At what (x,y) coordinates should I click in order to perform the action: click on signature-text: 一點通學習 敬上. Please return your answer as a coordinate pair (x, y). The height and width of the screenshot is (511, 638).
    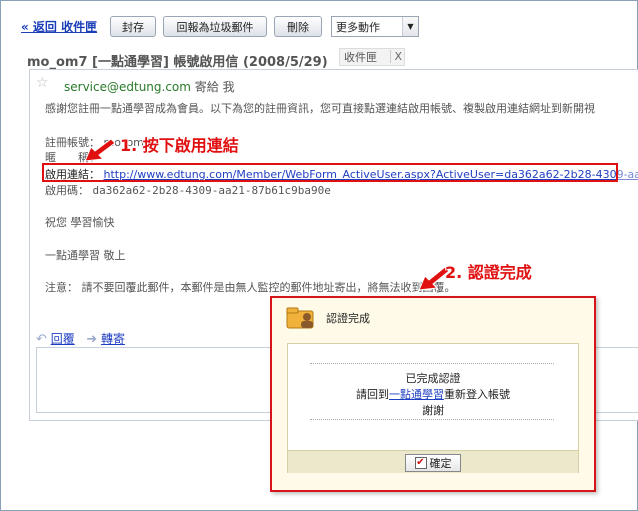
    Looking at the image, I should click on (85, 255).